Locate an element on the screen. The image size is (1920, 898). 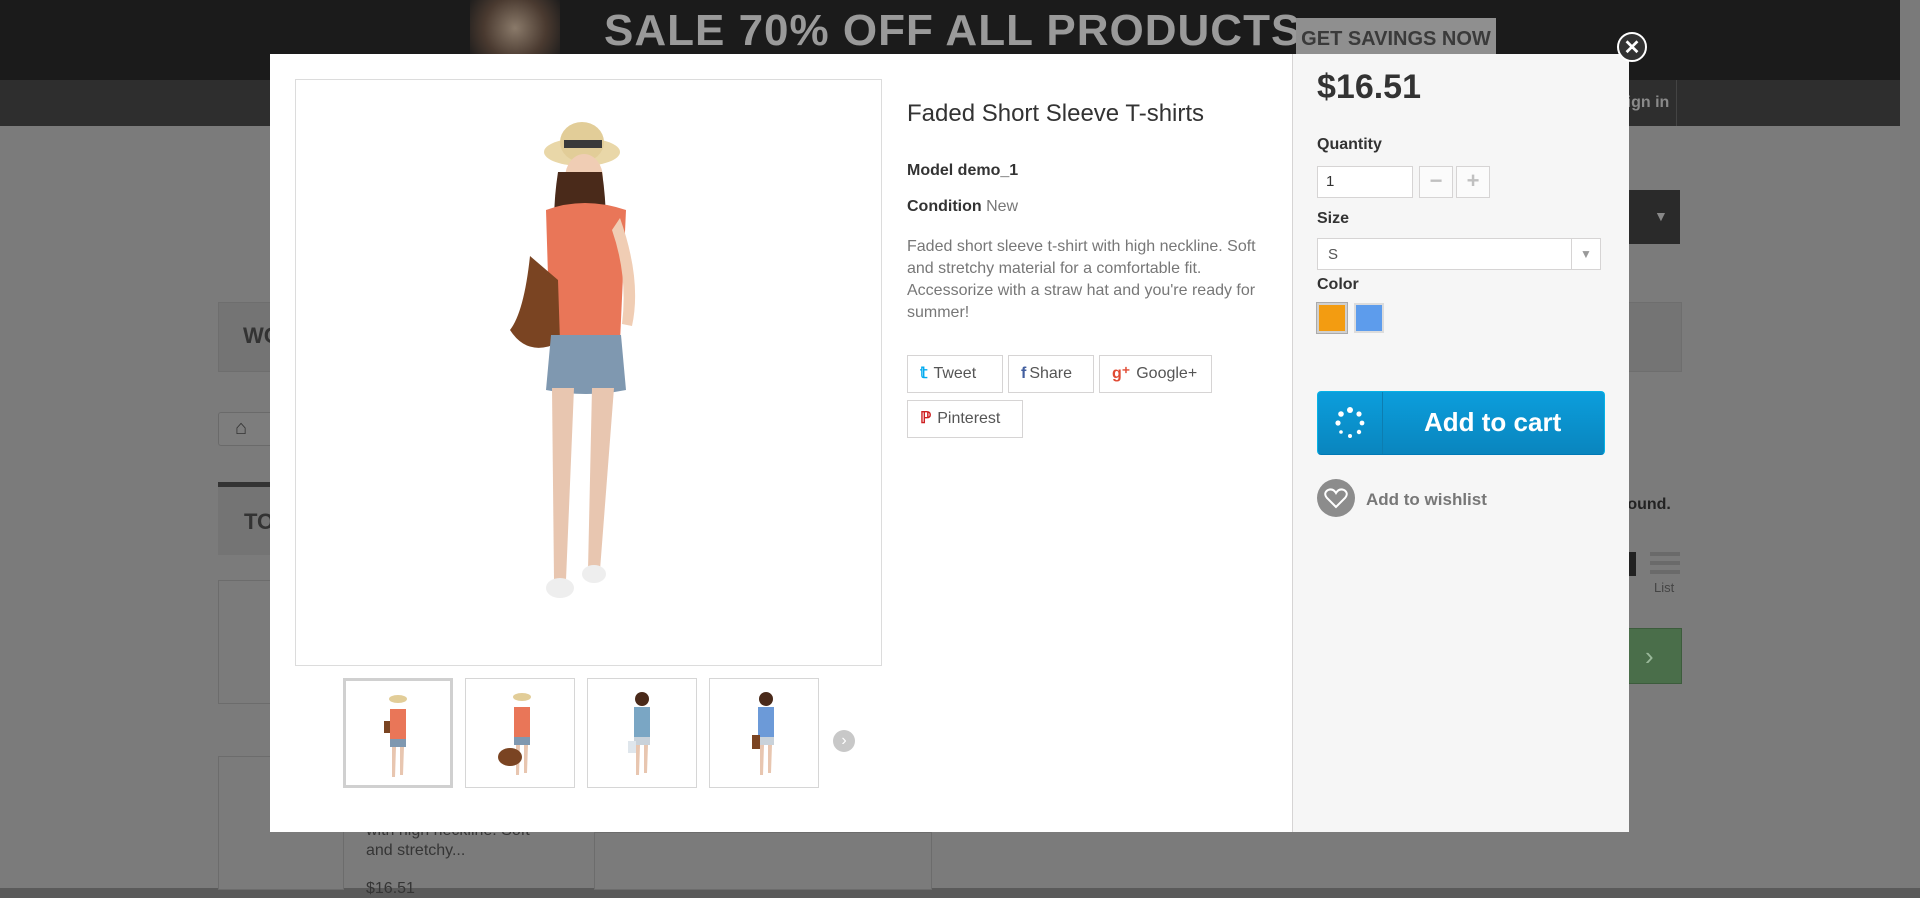
product-photo is located at coordinates (573, 360).